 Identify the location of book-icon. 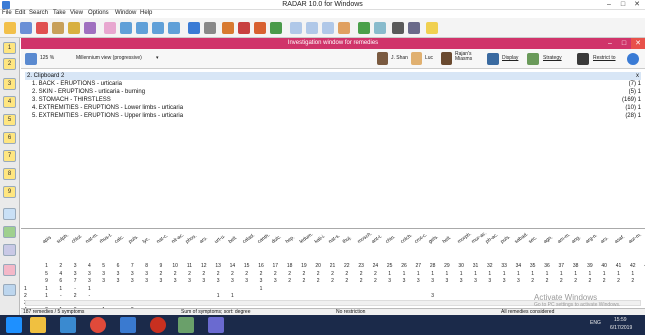
(110, 28).